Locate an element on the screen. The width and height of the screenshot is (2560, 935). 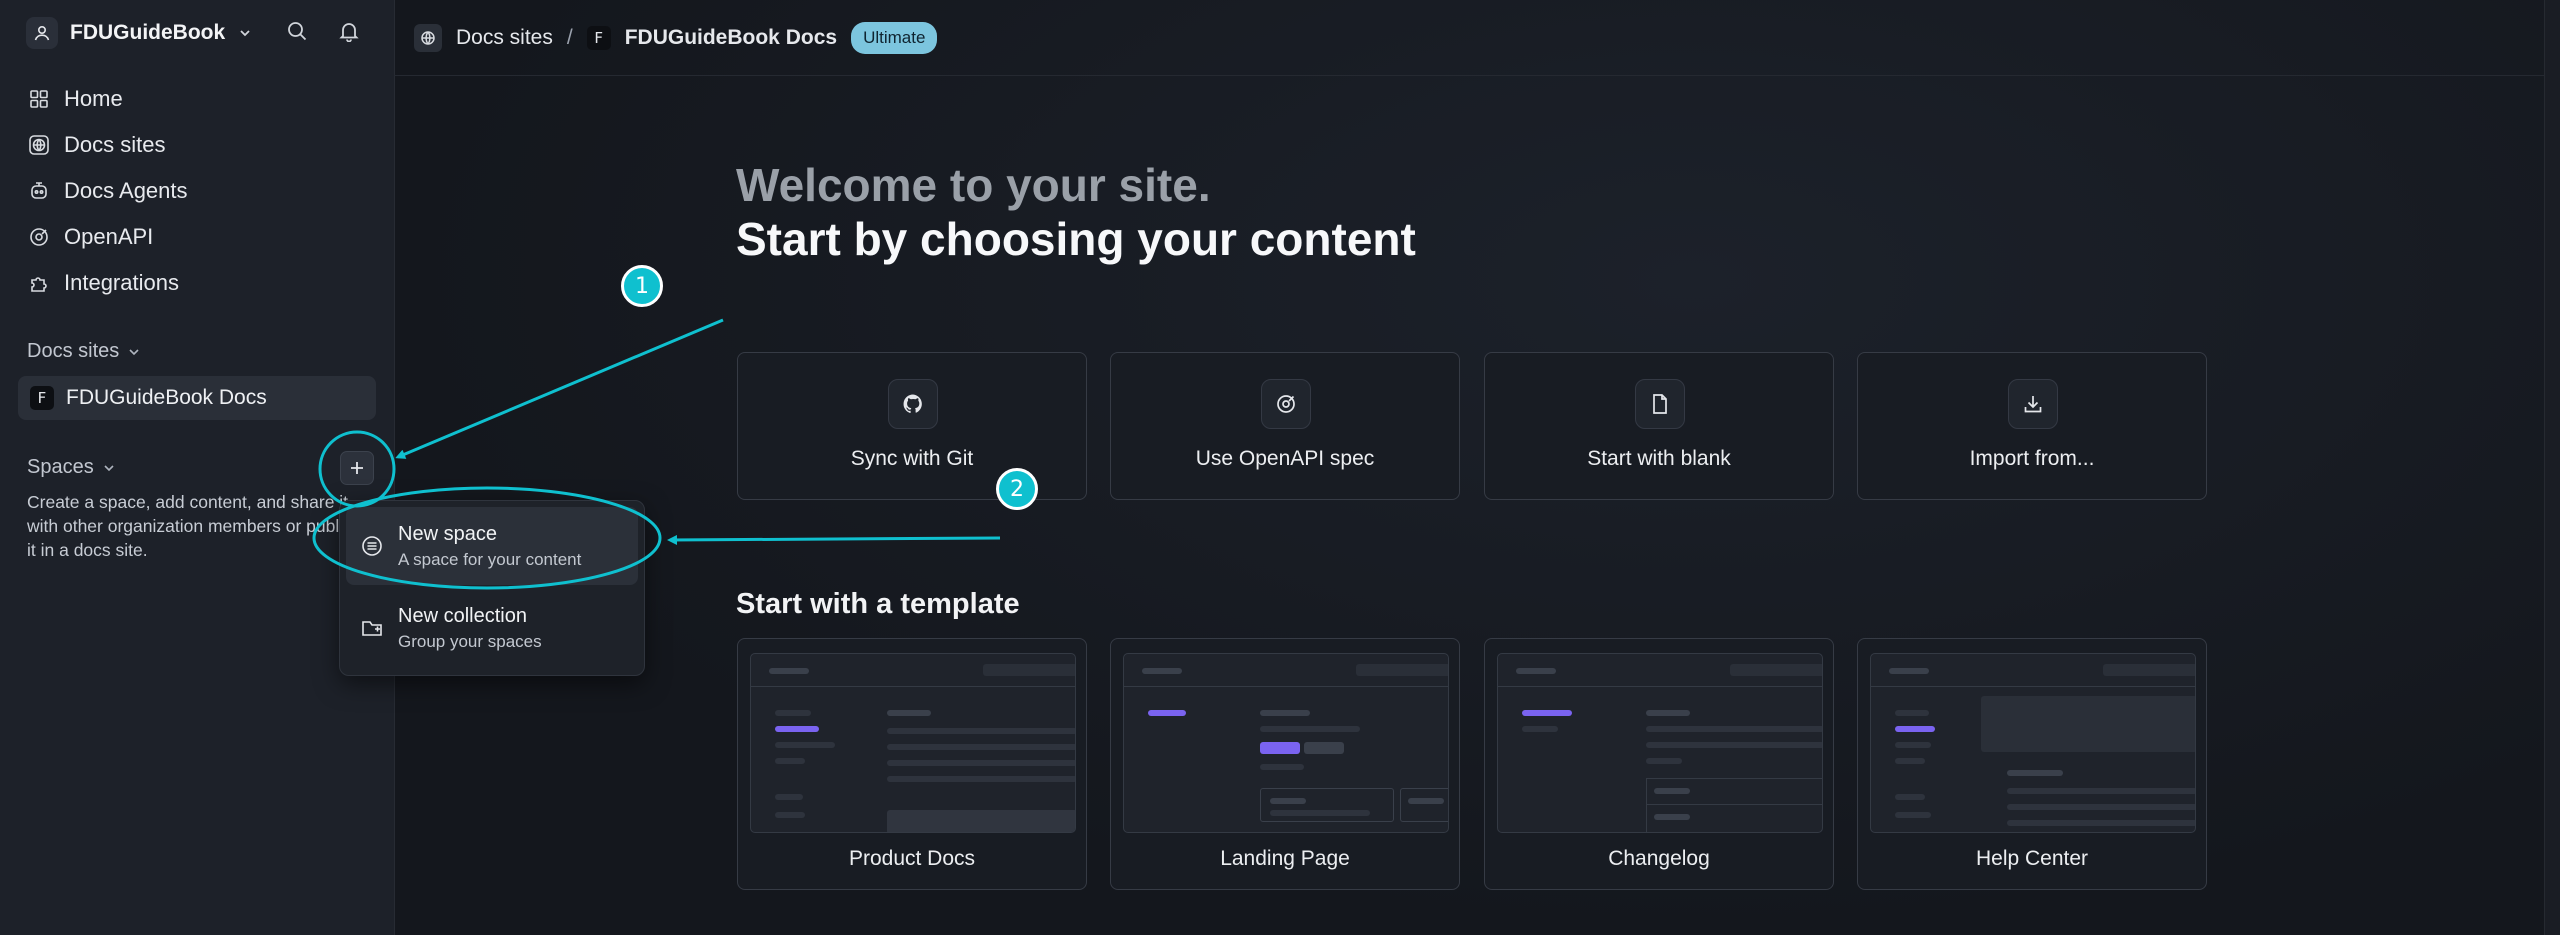
menu-item-new-space: New space A space for your content is located at coordinates (492, 546).